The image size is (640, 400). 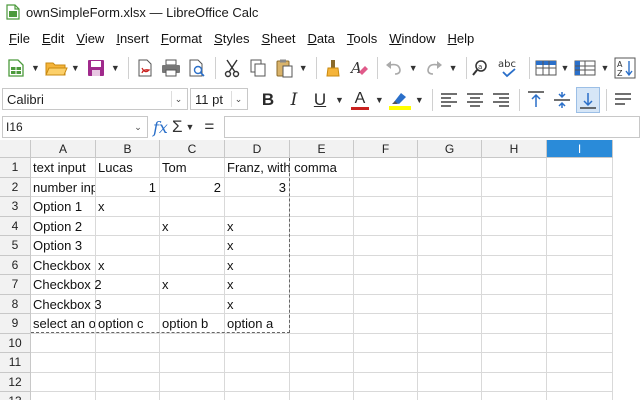 I want to click on cell-c9: option b, so click(x=192, y=324).